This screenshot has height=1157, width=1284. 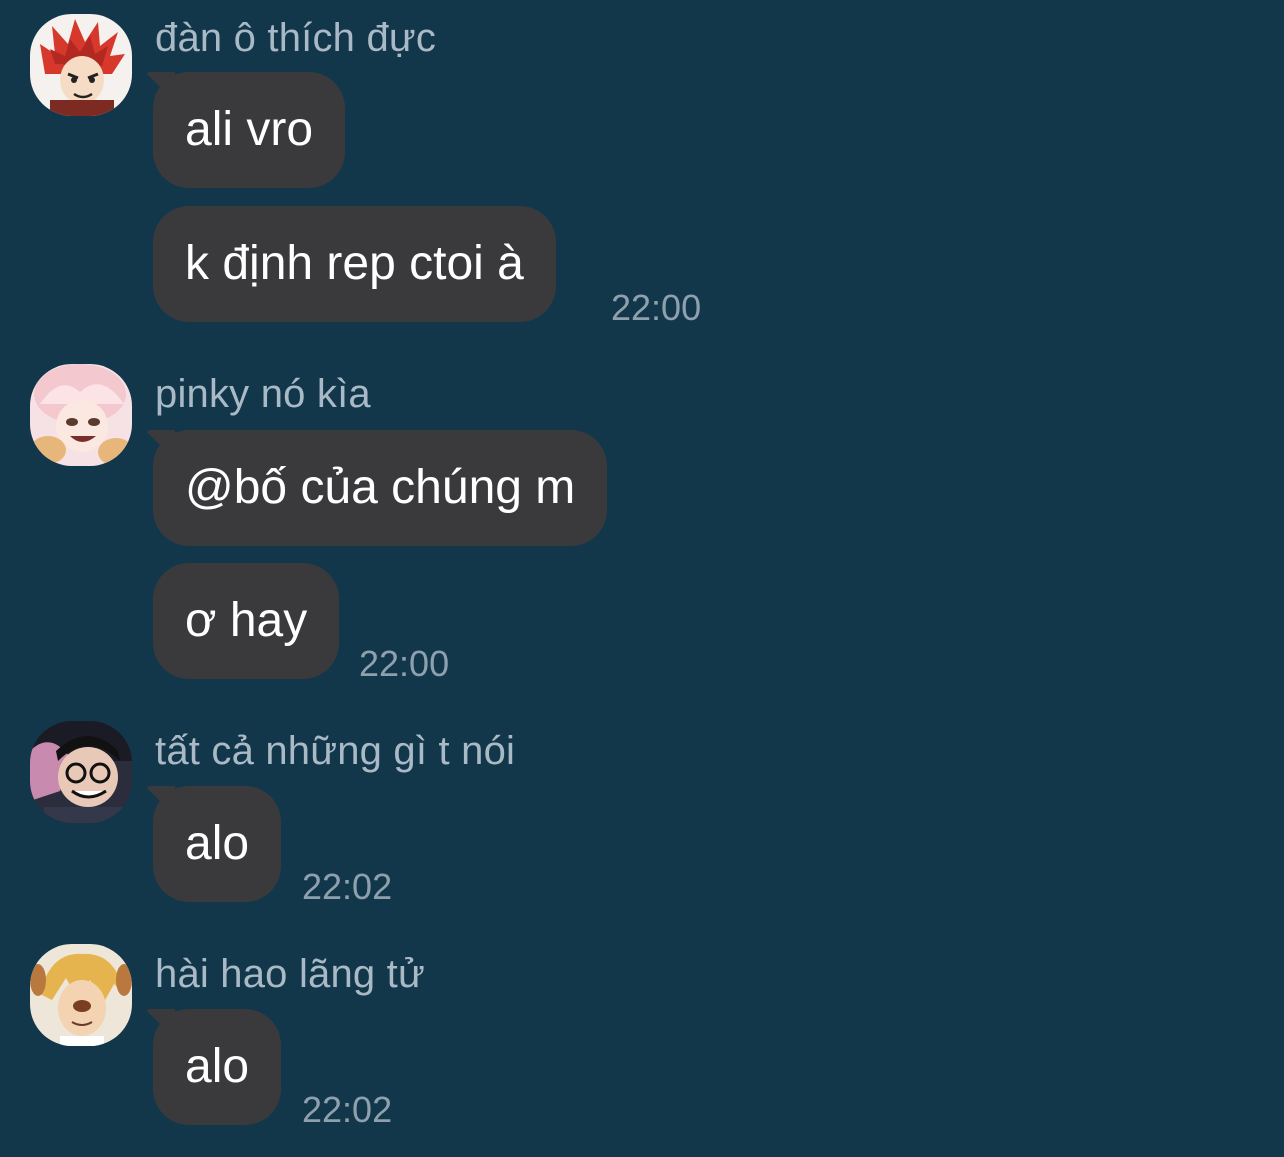 I want to click on message-bubble: ơ hay, so click(x=246, y=621).